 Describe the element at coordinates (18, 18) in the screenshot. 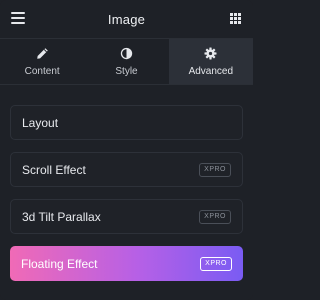

I see `hamburger-menu-icon` at that location.